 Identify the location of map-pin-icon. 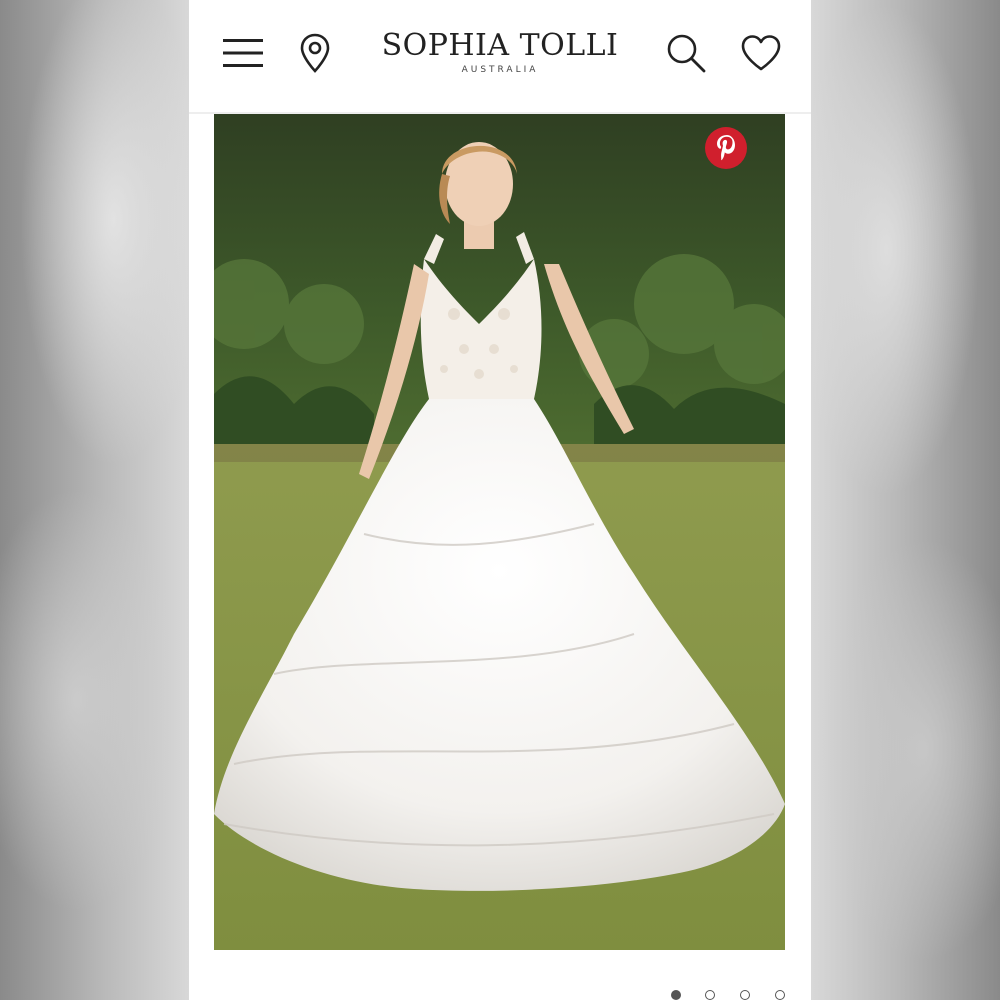
(315, 53).